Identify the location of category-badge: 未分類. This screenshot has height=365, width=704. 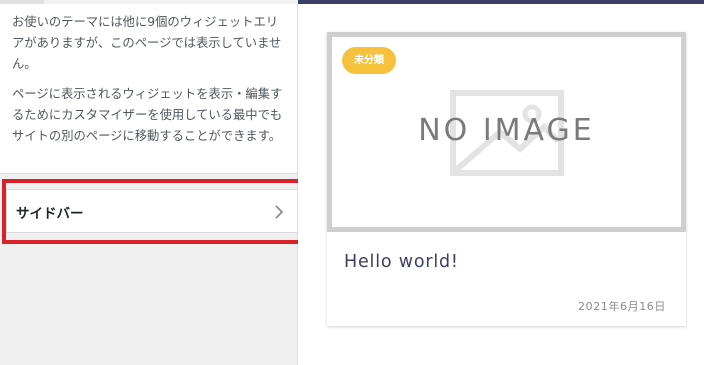
(369, 60).